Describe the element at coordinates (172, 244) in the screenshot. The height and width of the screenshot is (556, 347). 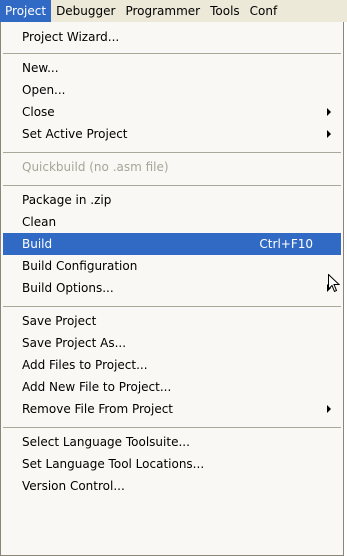
I see `menu-item-build: Build Ctrl+F10` at that location.